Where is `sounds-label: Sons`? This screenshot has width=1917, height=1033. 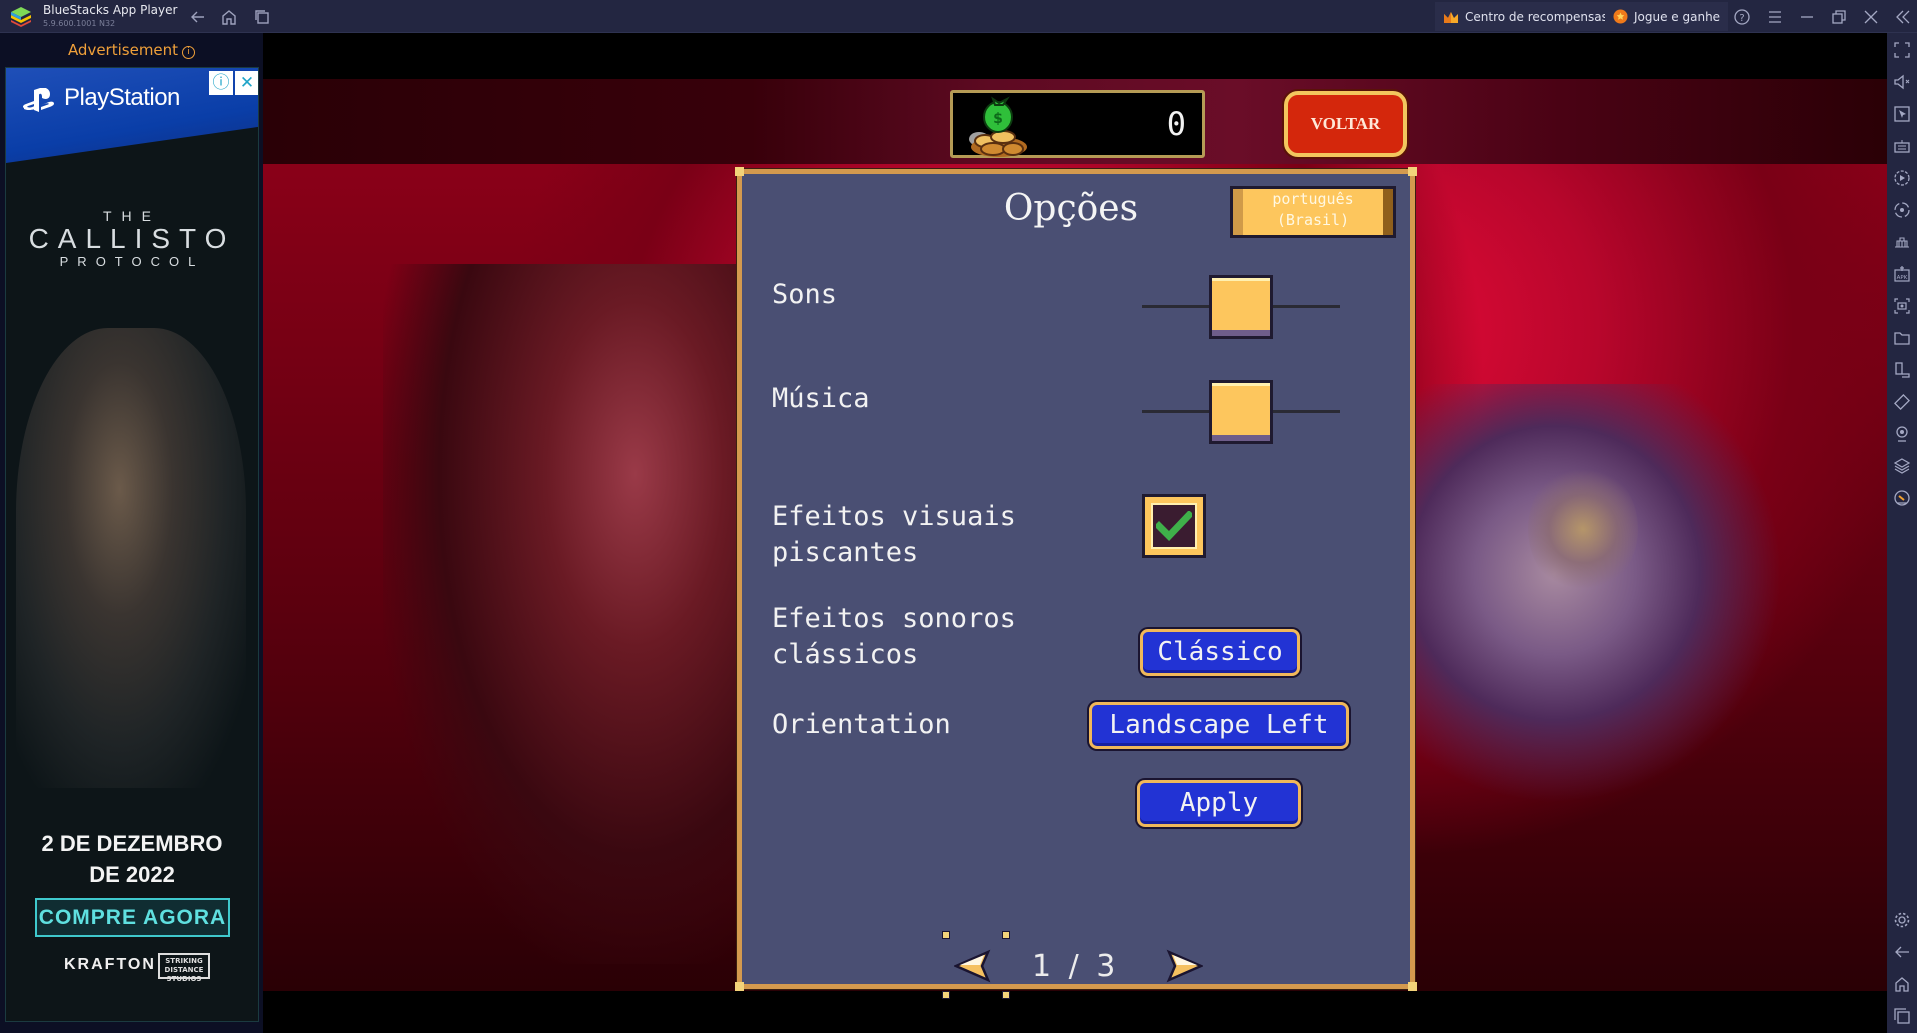 sounds-label: Sons is located at coordinates (805, 294).